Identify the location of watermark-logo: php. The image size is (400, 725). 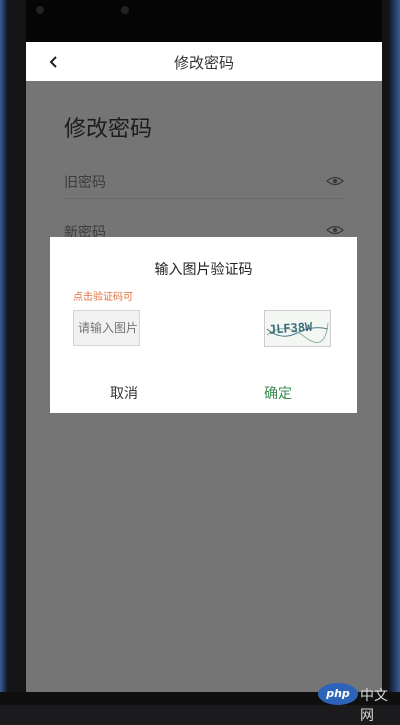
(338, 694).